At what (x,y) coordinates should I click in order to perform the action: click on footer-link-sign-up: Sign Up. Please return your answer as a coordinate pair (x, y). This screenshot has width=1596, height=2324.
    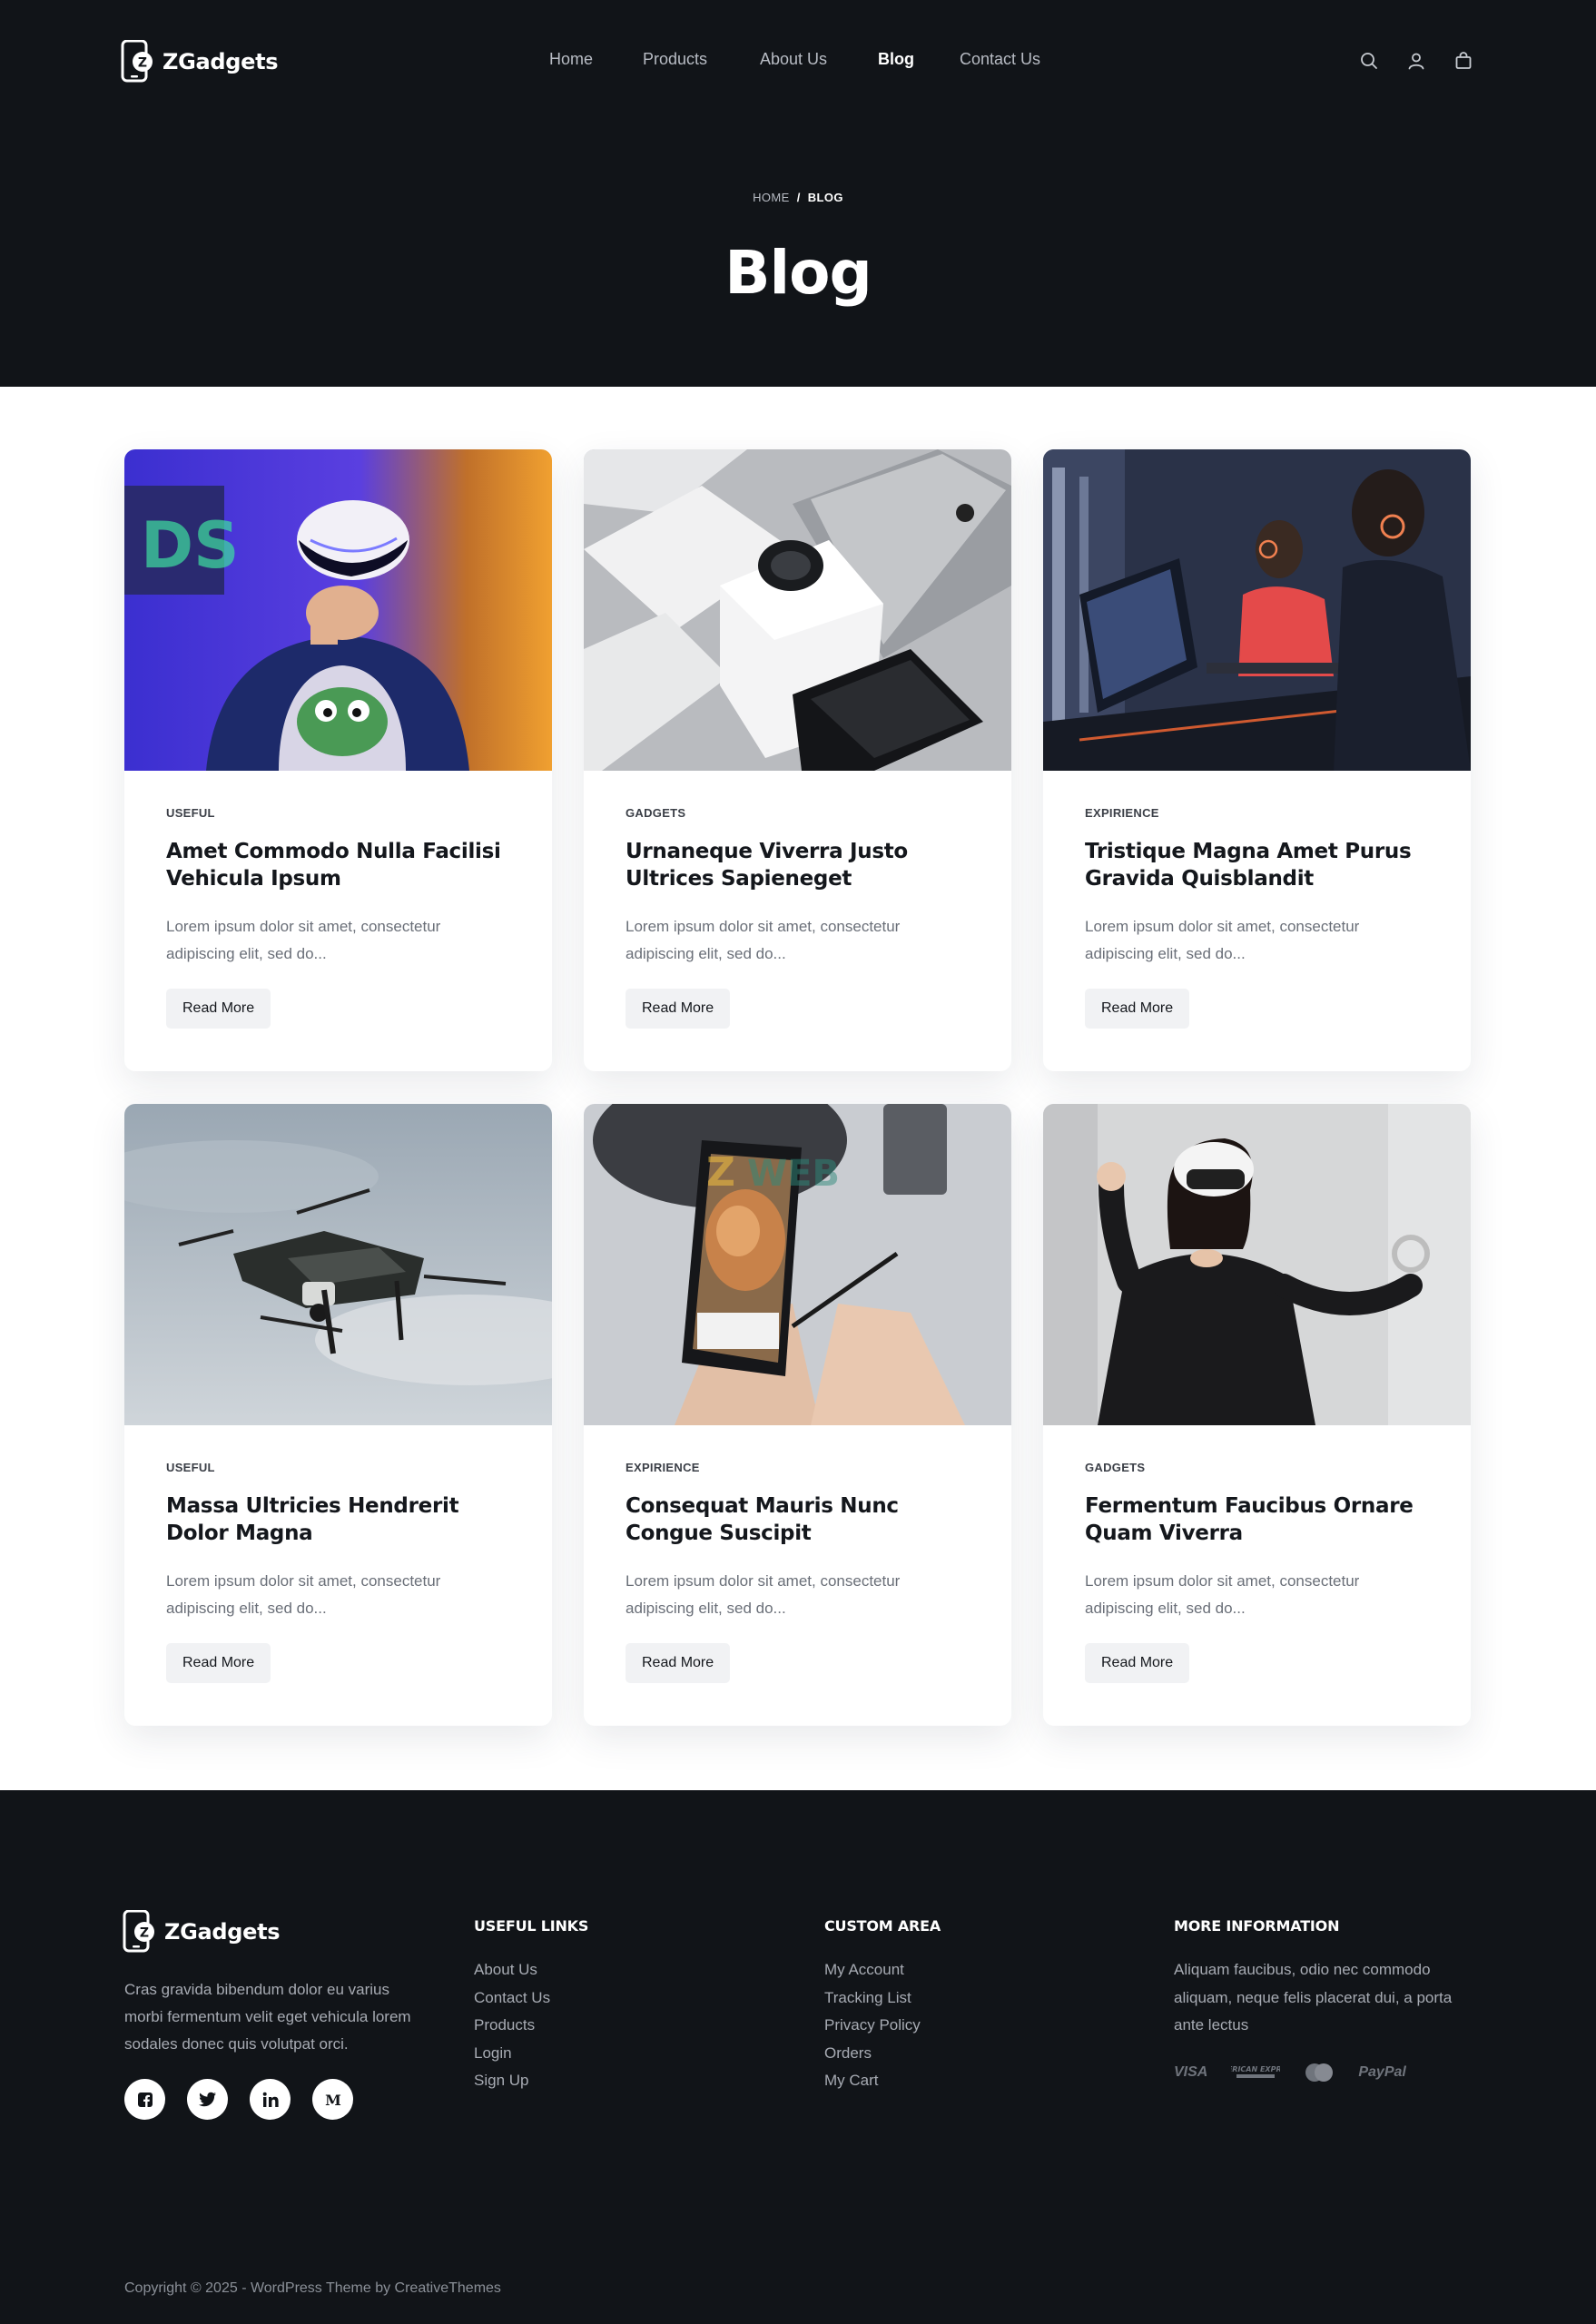
    Looking at the image, I should click on (531, 2081).